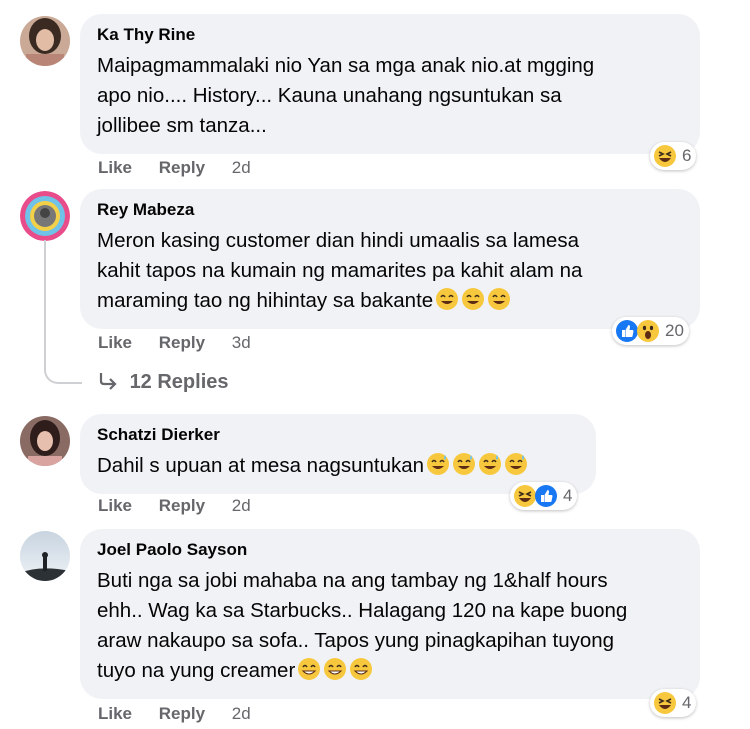  What do you see at coordinates (334, 670) in the screenshot?
I see `emoji-grin-sweat-icon` at bounding box center [334, 670].